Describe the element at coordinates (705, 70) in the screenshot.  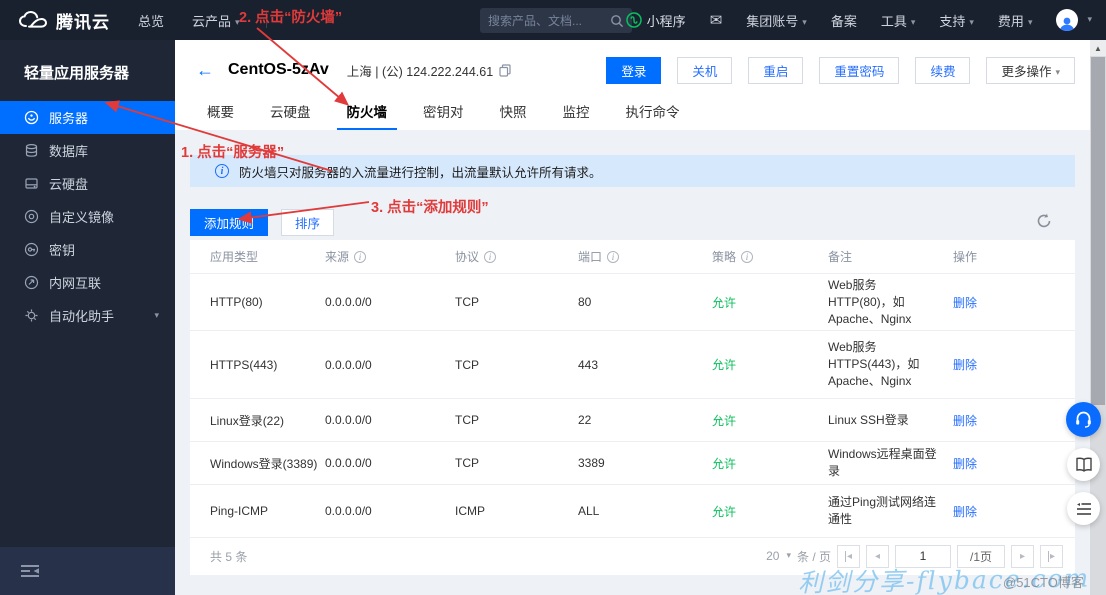
I see `shutdown-button: 关机` at that location.